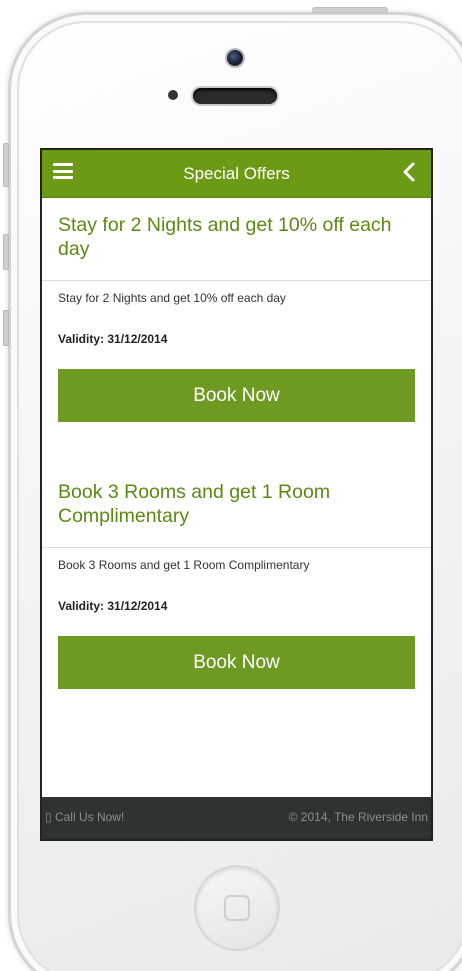  What do you see at coordinates (235, 58) in the screenshot?
I see `front-camera` at bounding box center [235, 58].